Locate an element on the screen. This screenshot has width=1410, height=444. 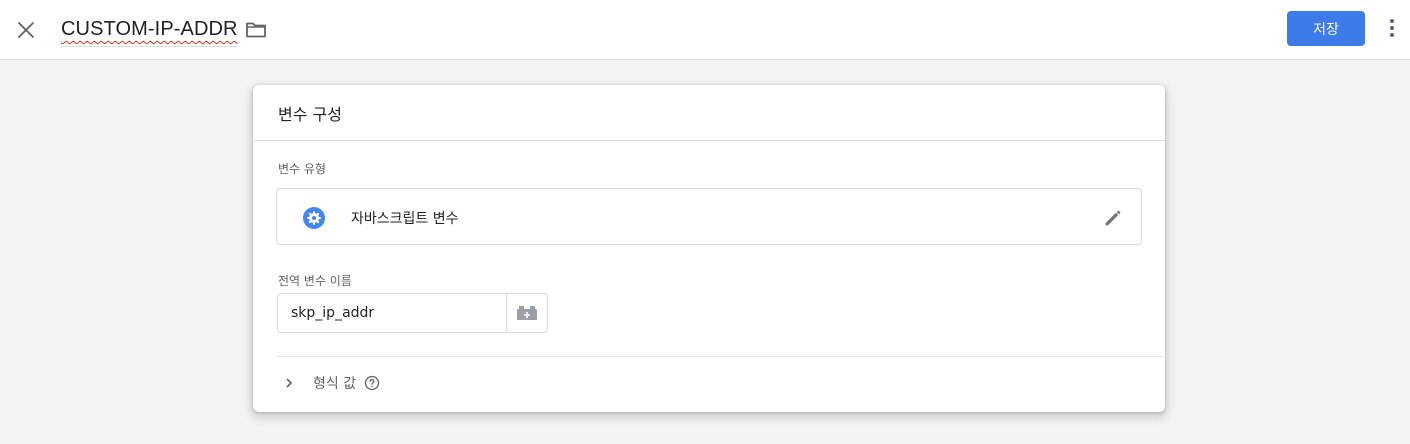
title-field: CUSTOM-IP-ADDR is located at coordinates (149, 30).